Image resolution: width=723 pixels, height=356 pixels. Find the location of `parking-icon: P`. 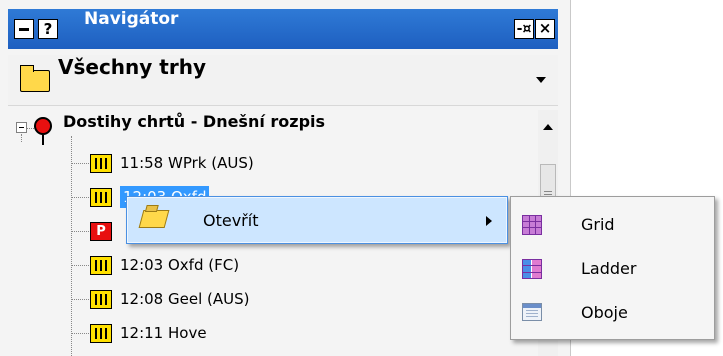

parking-icon: P is located at coordinates (101, 231).